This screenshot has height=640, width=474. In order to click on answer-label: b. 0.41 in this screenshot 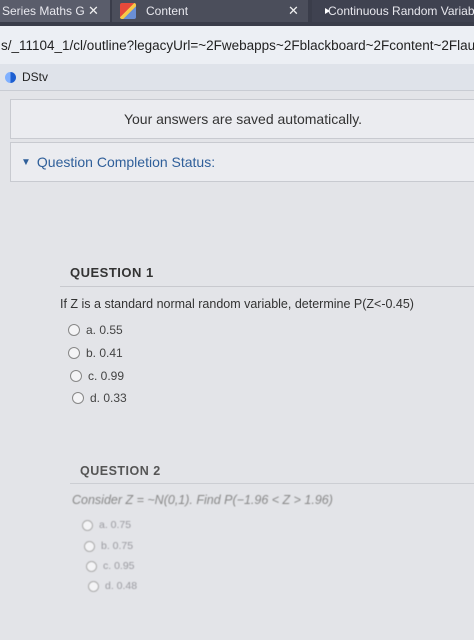, I will do `click(104, 353)`.